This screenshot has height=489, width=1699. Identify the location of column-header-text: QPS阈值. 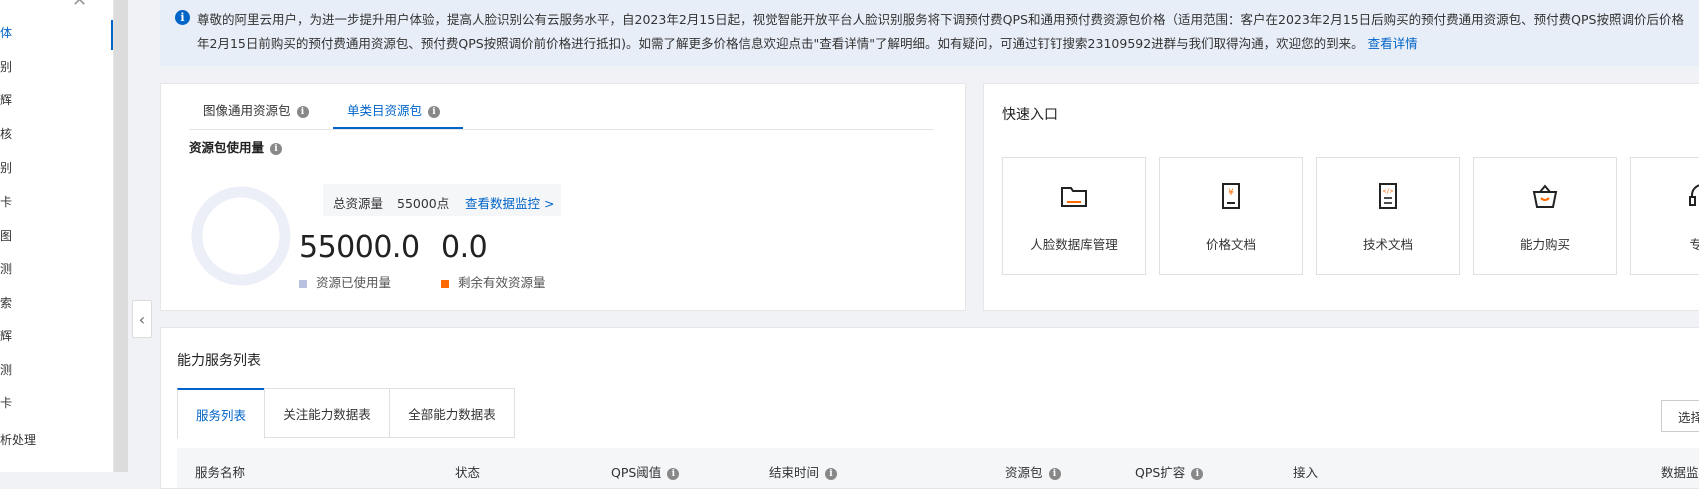
(636, 472).